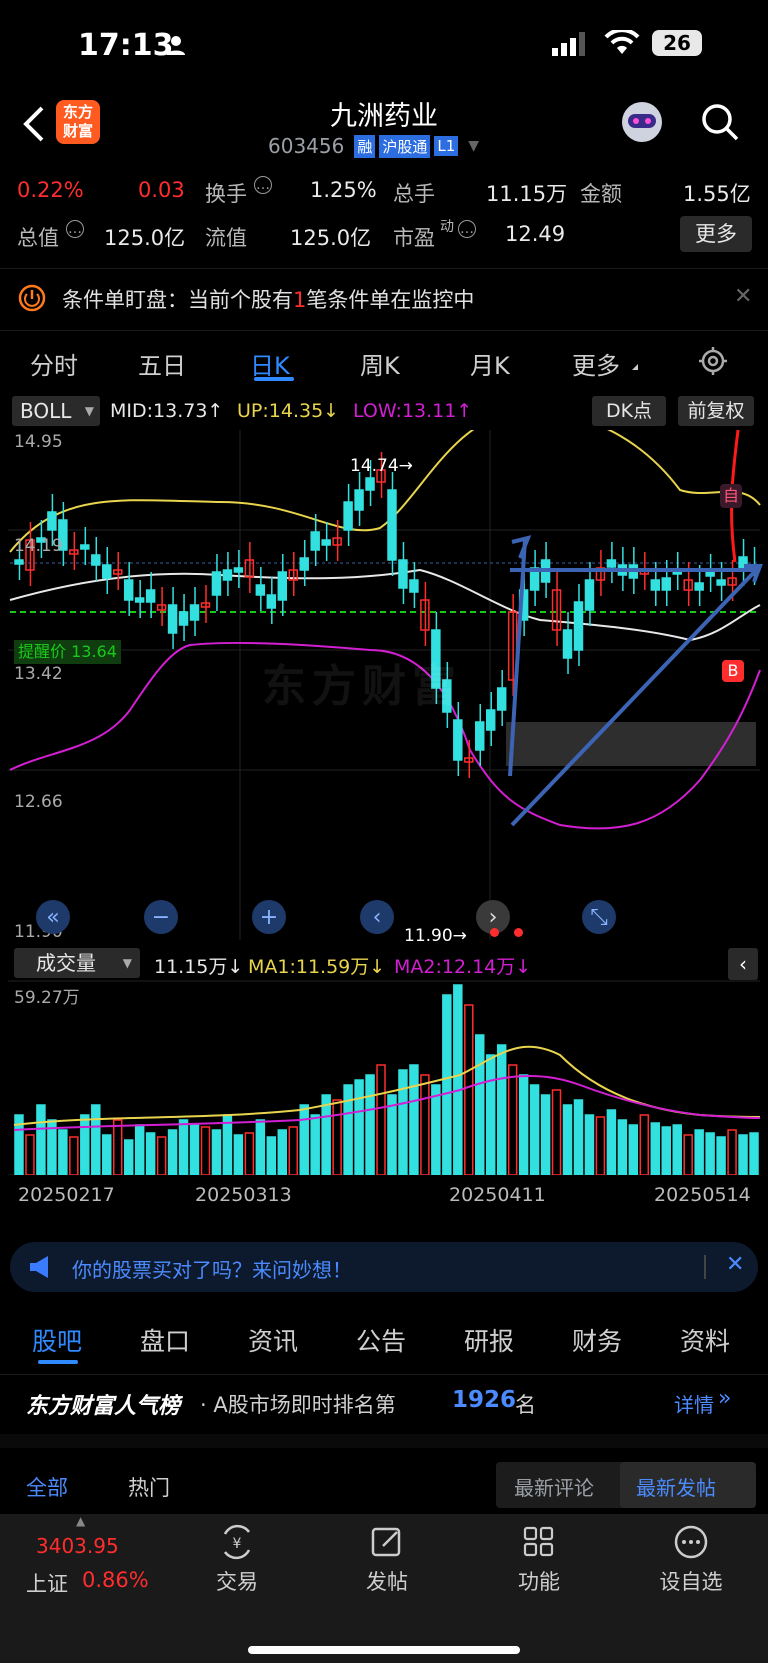 This screenshot has width=768, height=1663. Describe the element at coordinates (149, 1487) in the screenshot. I see `filter-hot: 热门` at that location.